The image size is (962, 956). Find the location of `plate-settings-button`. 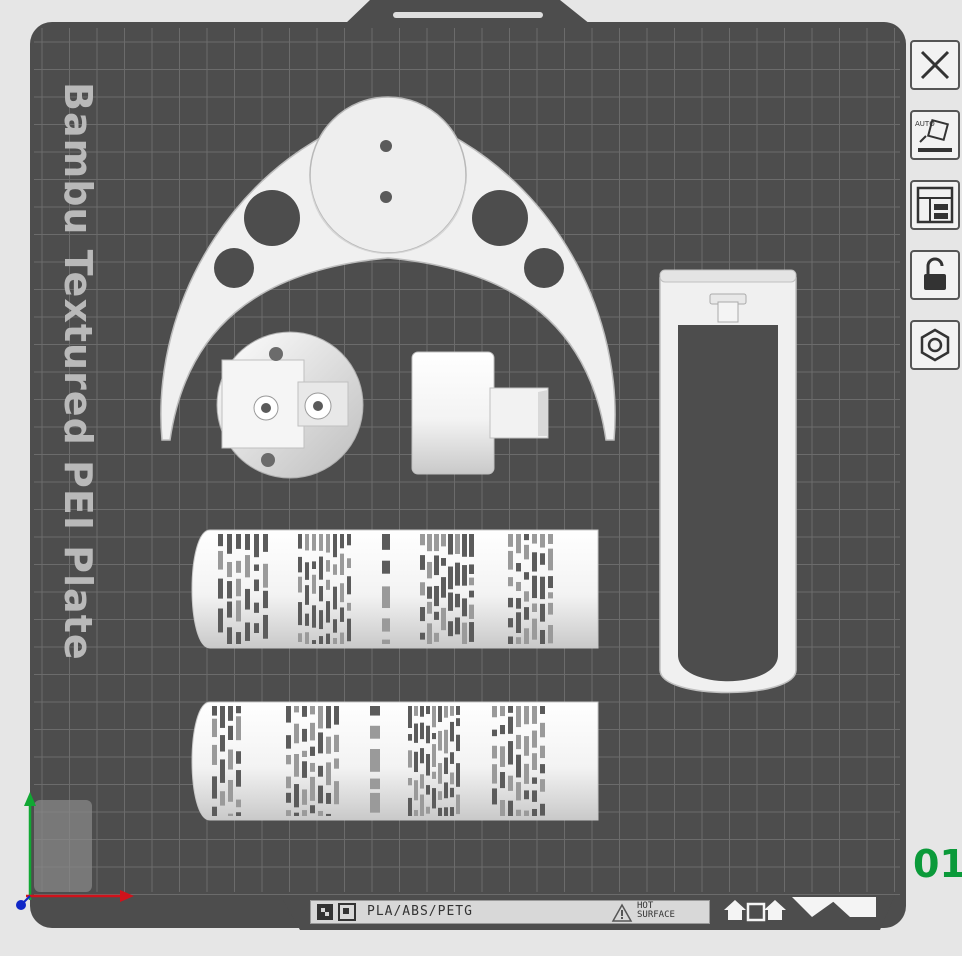

plate-settings-button is located at coordinates (935, 345).